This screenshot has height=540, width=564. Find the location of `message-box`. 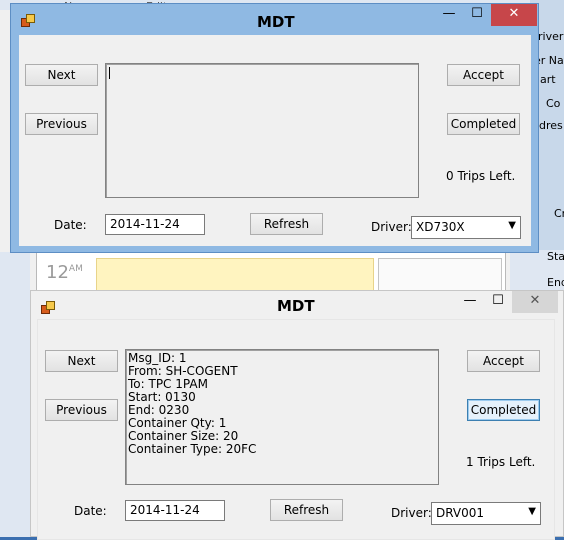

message-box is located at coordinates (262, 130).